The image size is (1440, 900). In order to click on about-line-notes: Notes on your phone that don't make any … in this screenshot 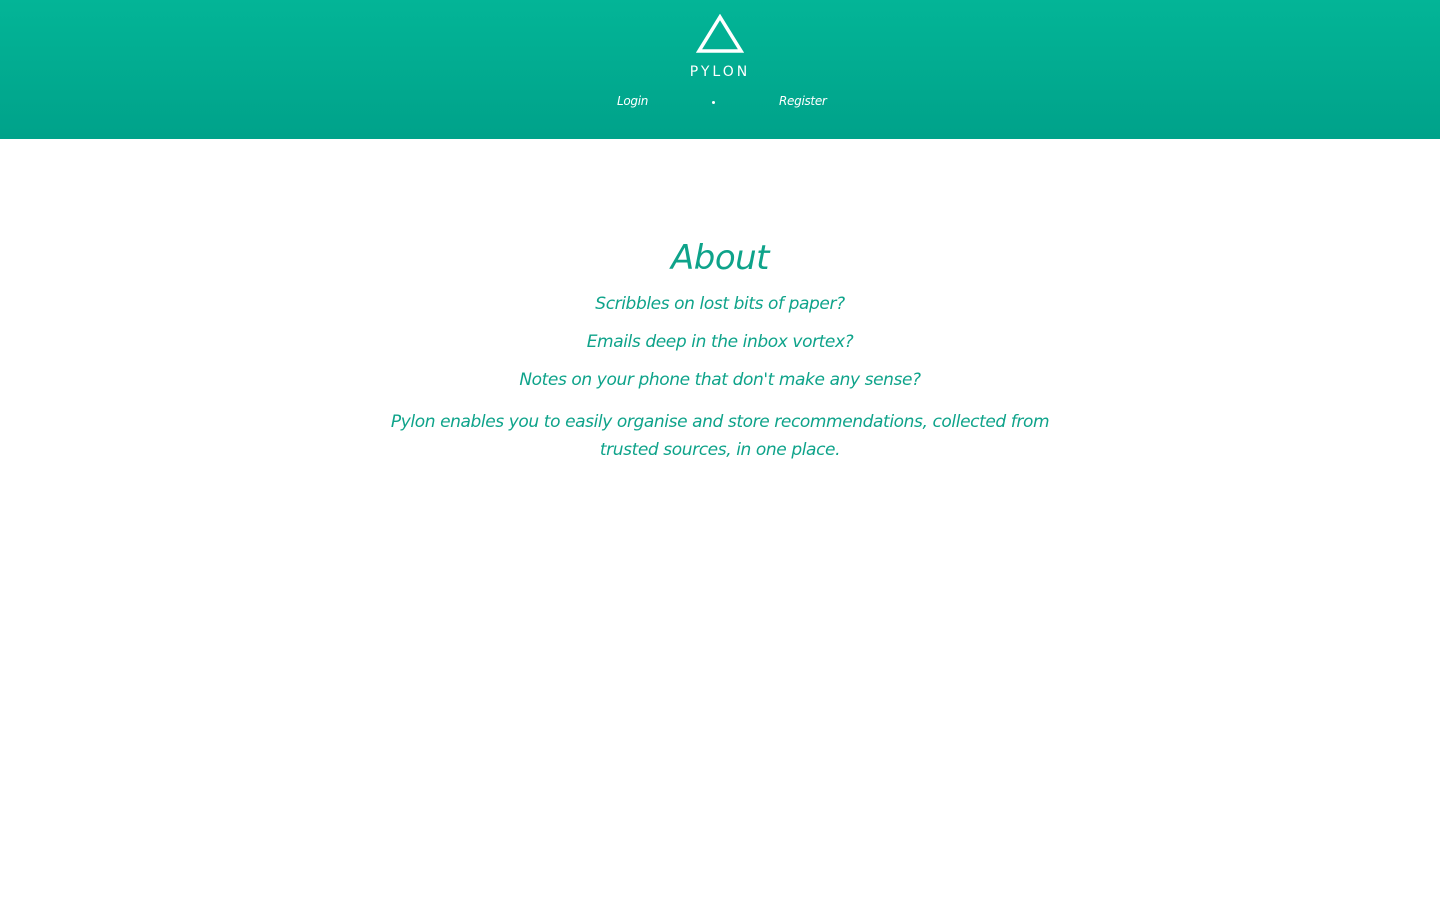, I will do `click(720, 380)`.